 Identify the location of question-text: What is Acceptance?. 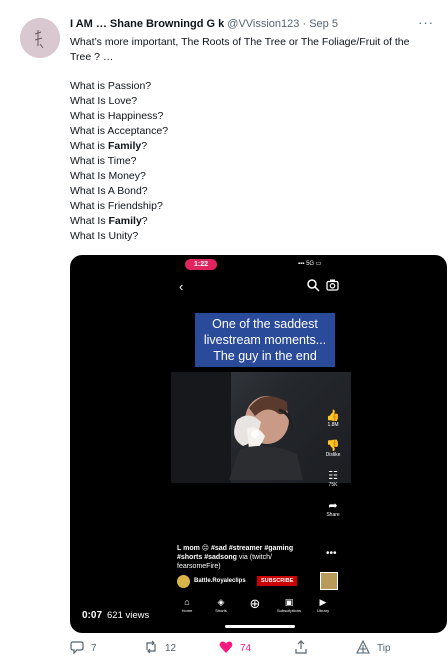
(119, 131).